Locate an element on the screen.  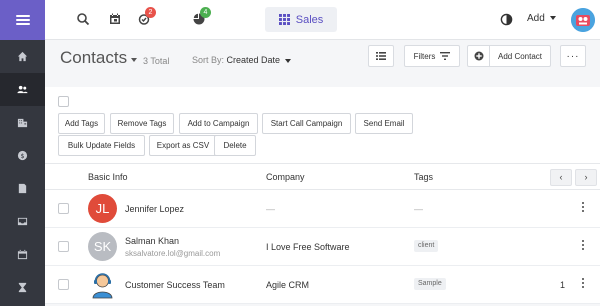
search-icon is located at coordinates (83, 19).